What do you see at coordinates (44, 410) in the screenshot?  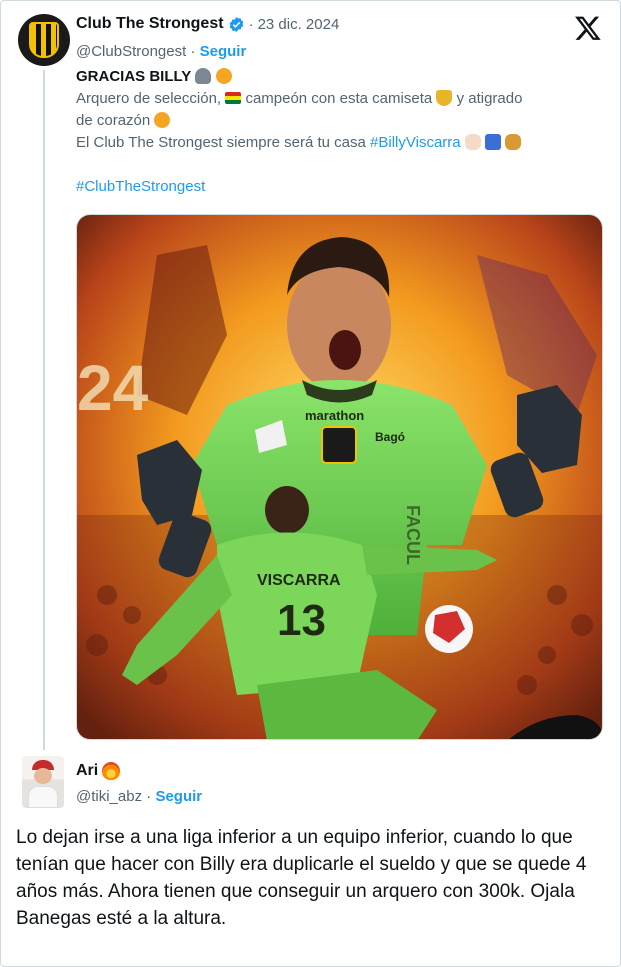 I see `thread-line` at bounding box center [44, 410].